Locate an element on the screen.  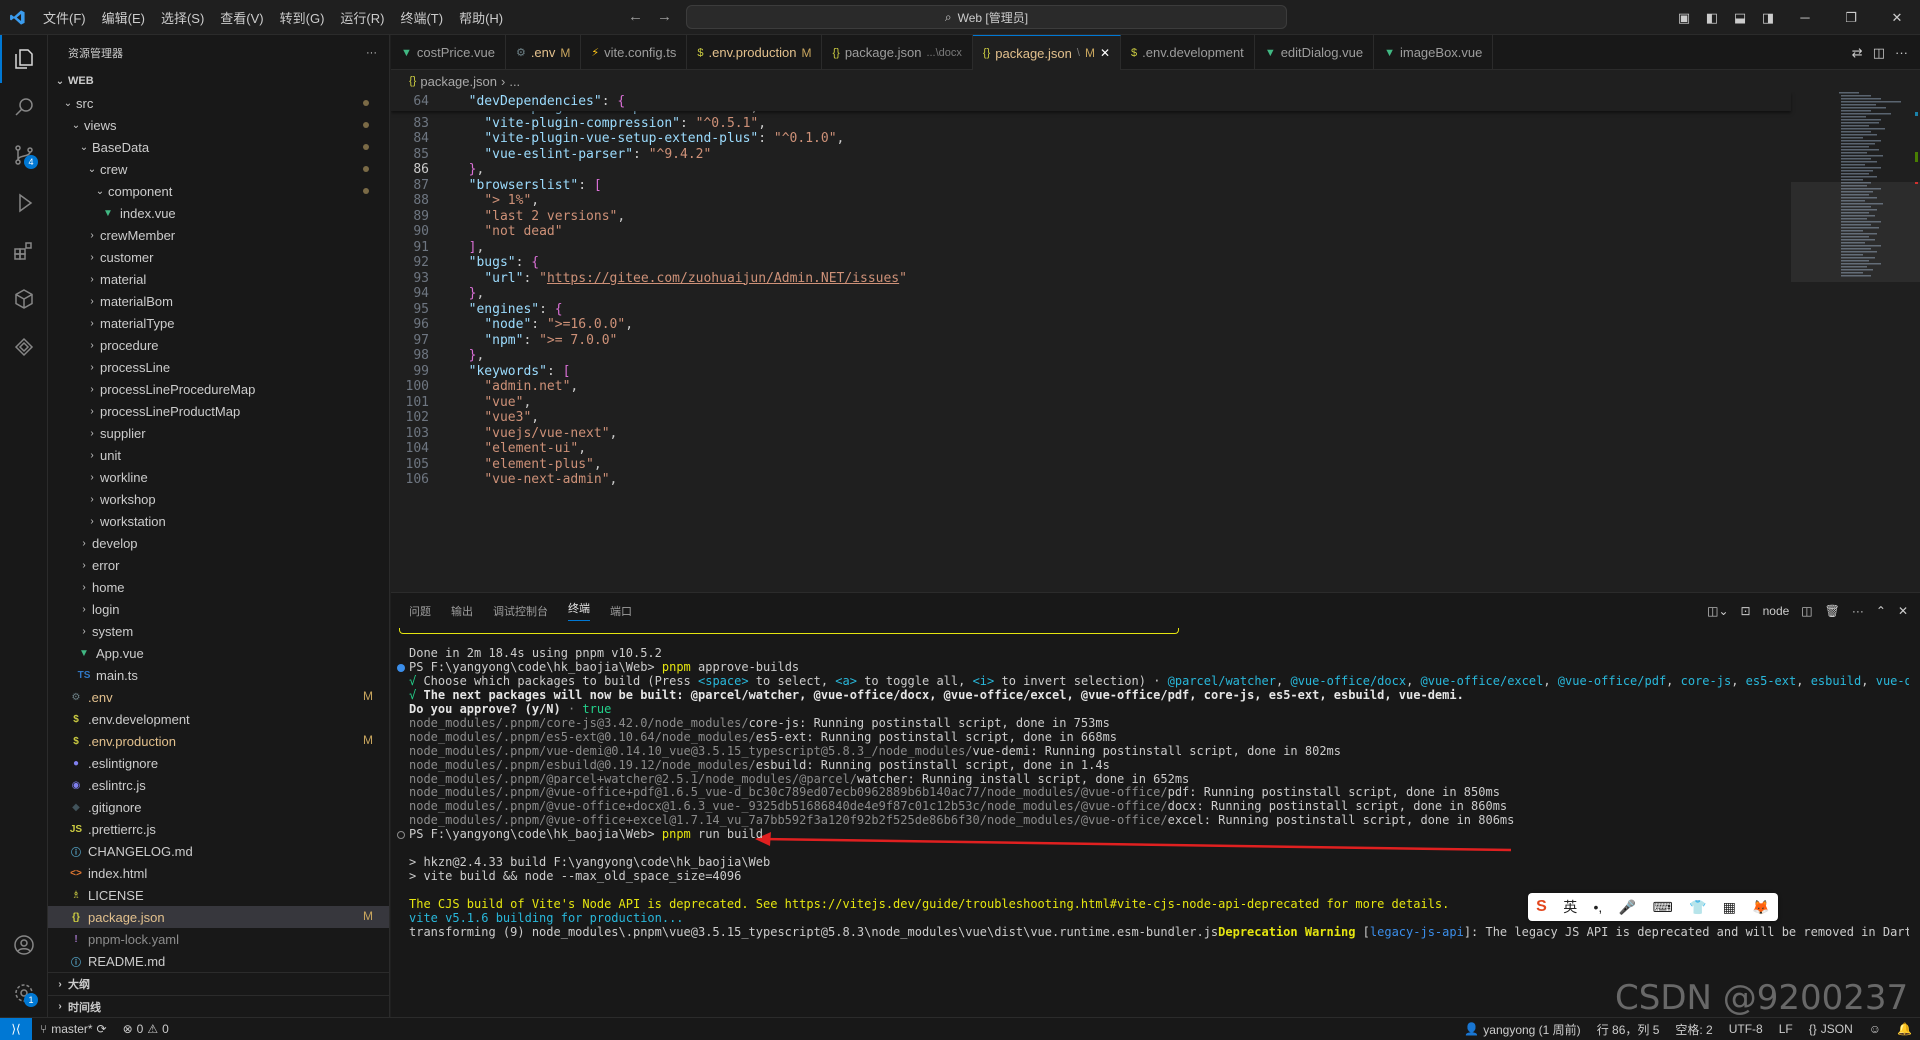
cursor-position: 行 86，列 5 is located at coordinates (1628, 1029).